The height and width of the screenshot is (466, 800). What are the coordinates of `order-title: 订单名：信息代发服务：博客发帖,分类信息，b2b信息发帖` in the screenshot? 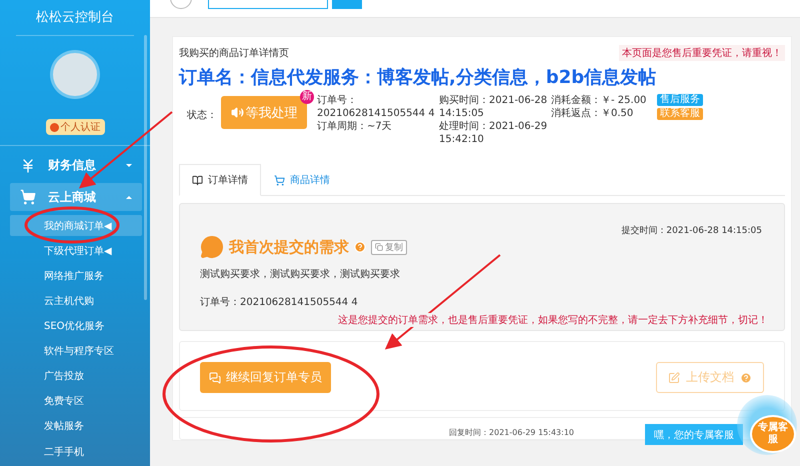 It's located at (418, 77).